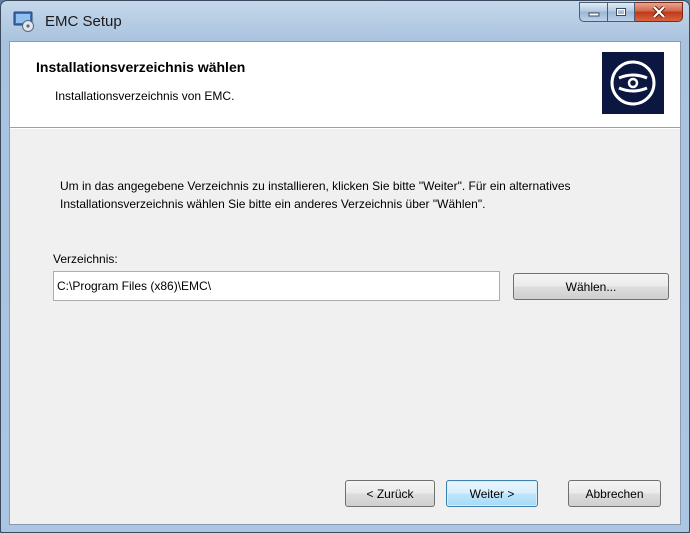 This screenshot has height=533, width=690. Describe the element at coordinates (83, 21) in the screenshot. I see `window-title: EMC Setup` at that location.